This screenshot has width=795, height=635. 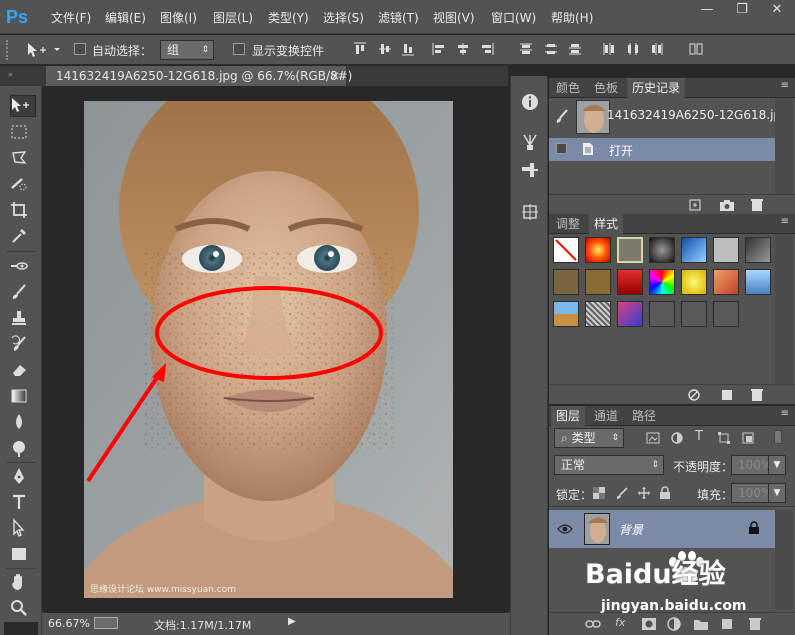 I want to click on filter-shape-icon, so click(x=724, y=438).